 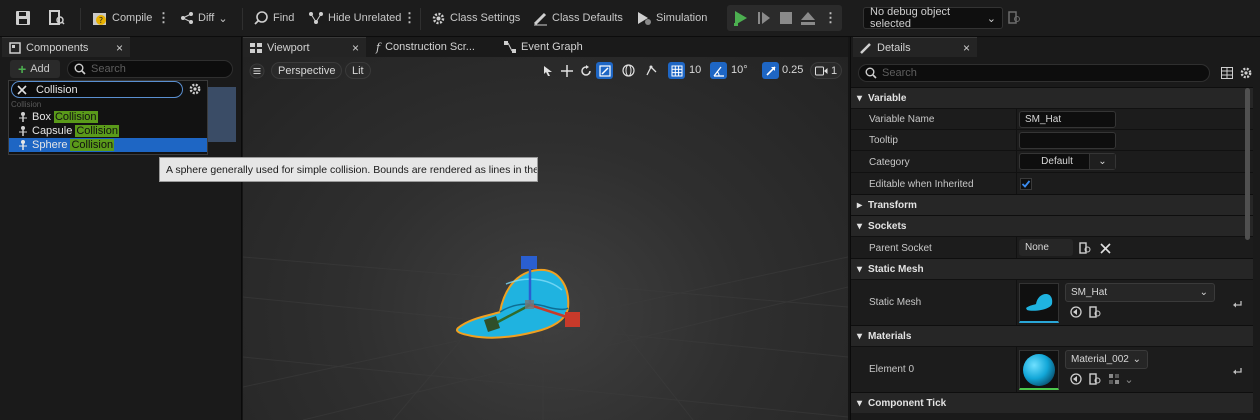 What do you see at coordinates (566, 70) in the screenshot?
I see `translate-mode-icon` at bounding box center [566, 70].